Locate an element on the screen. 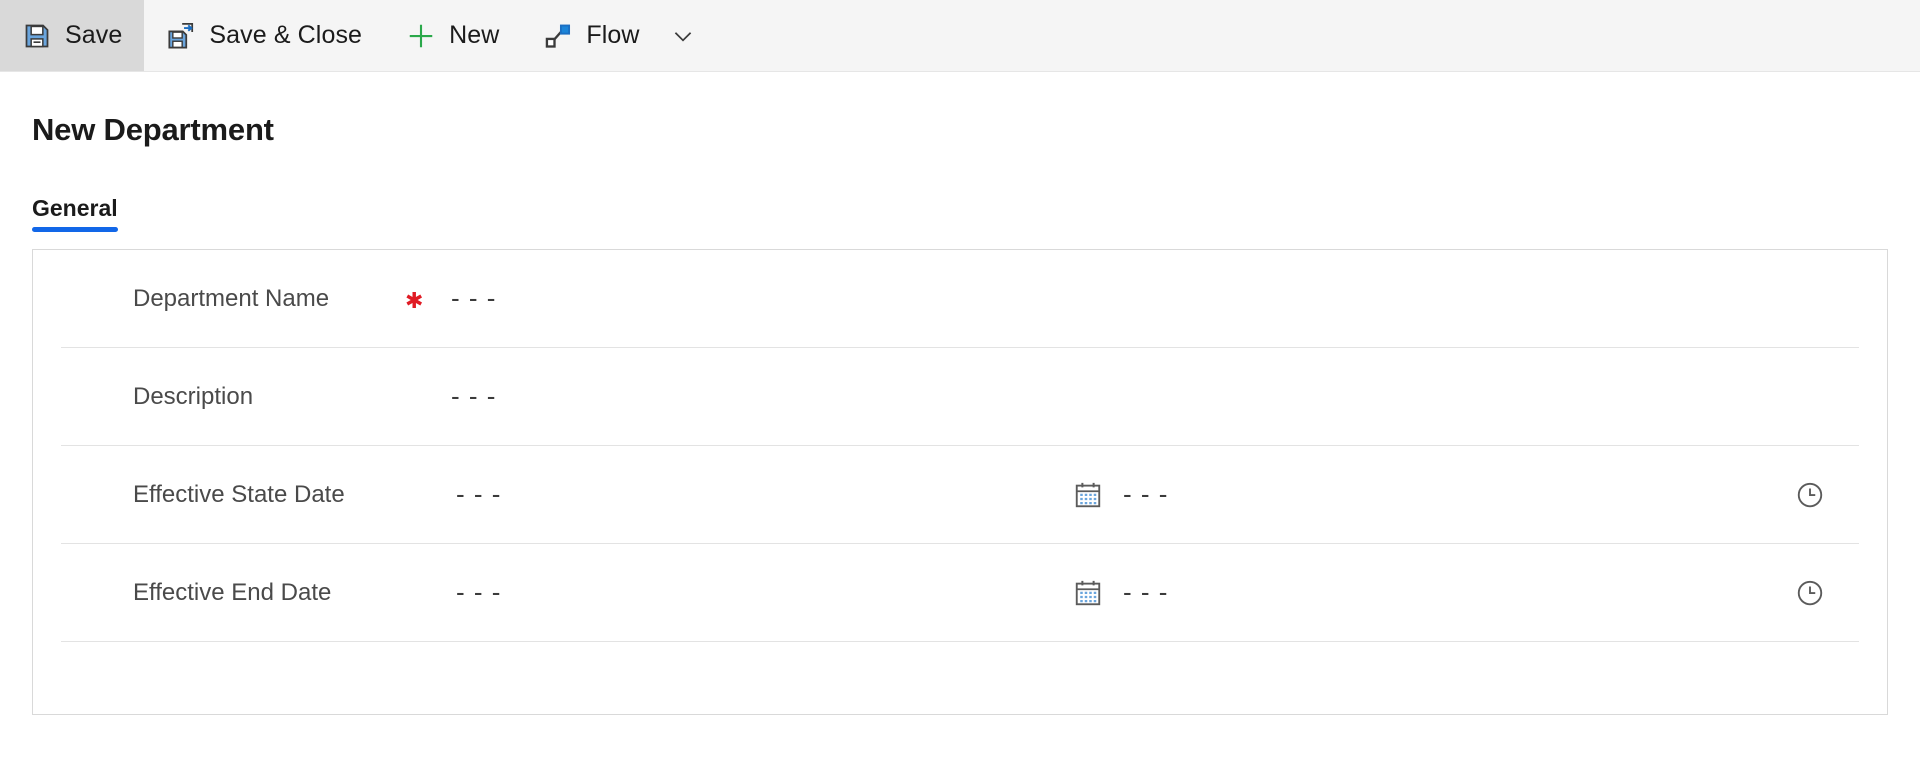 Image resolution: width=1920 pixels, height=778 pixels. effective-end-date-label: Effective End Date is located at coordinates (232, 592).